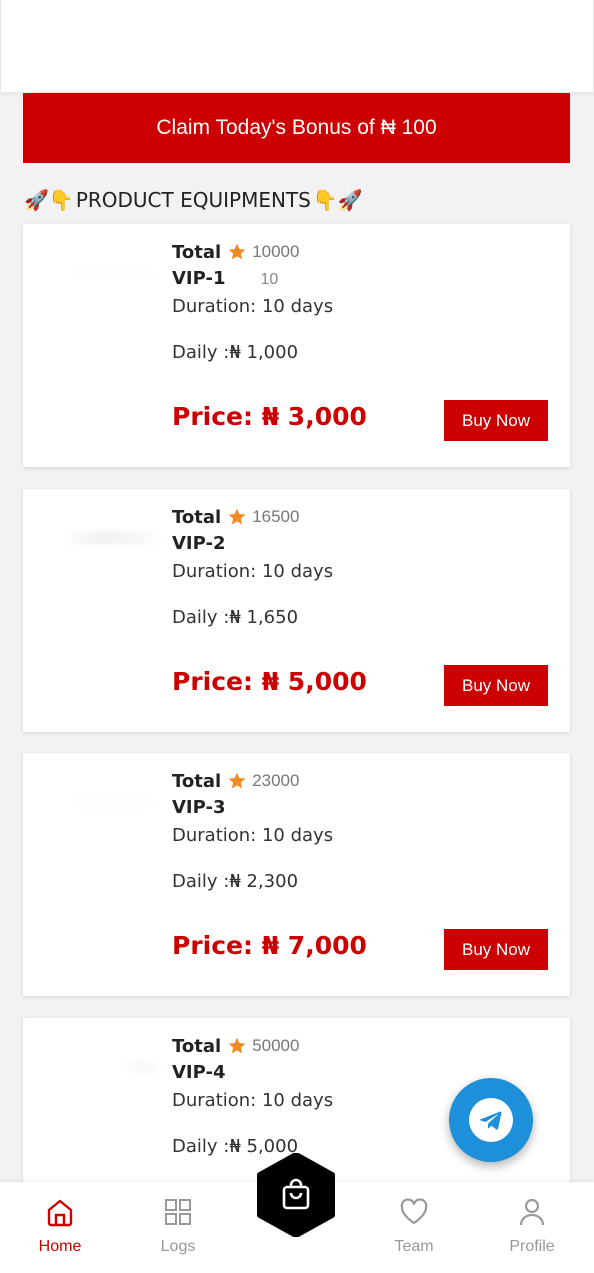 The width and height of the screenshot is (594, 1273). What do you see at coordinates (414, 1246) in the screenshot?
I see `nav-team-label: Team` at bounding box center [414, 1246].